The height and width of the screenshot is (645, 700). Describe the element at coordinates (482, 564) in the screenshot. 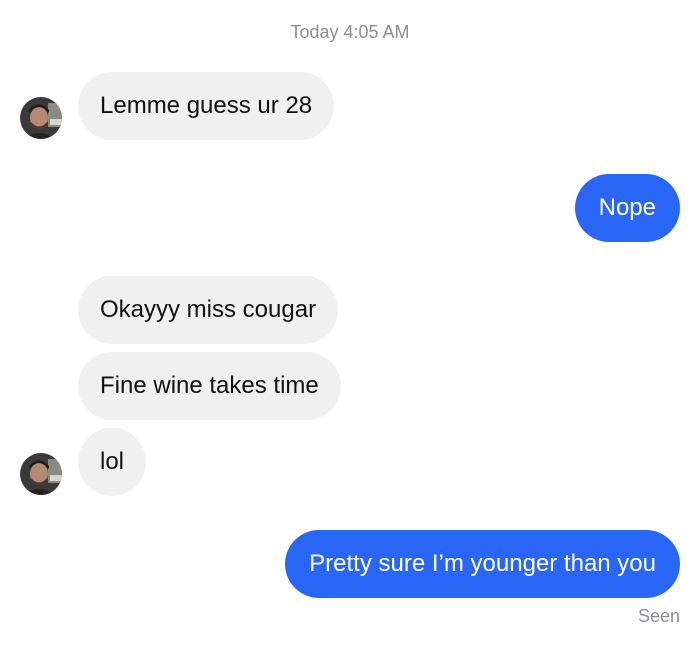

I see `message-bubble-outgoing: Pretty sure I’m younger than you` at that location.